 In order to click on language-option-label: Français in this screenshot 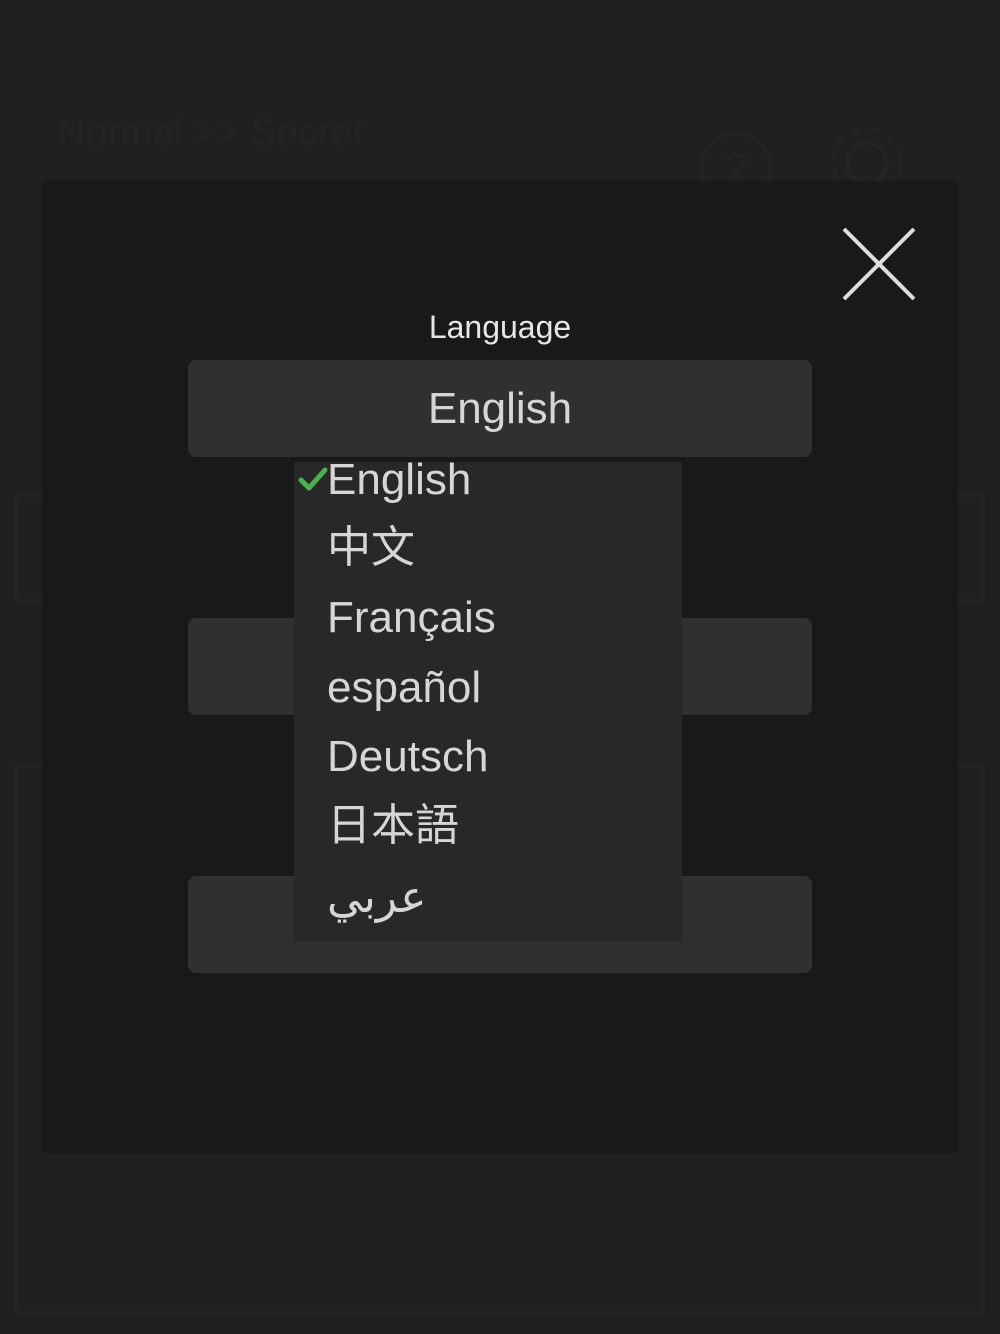, I will do `click(411, 617)`.